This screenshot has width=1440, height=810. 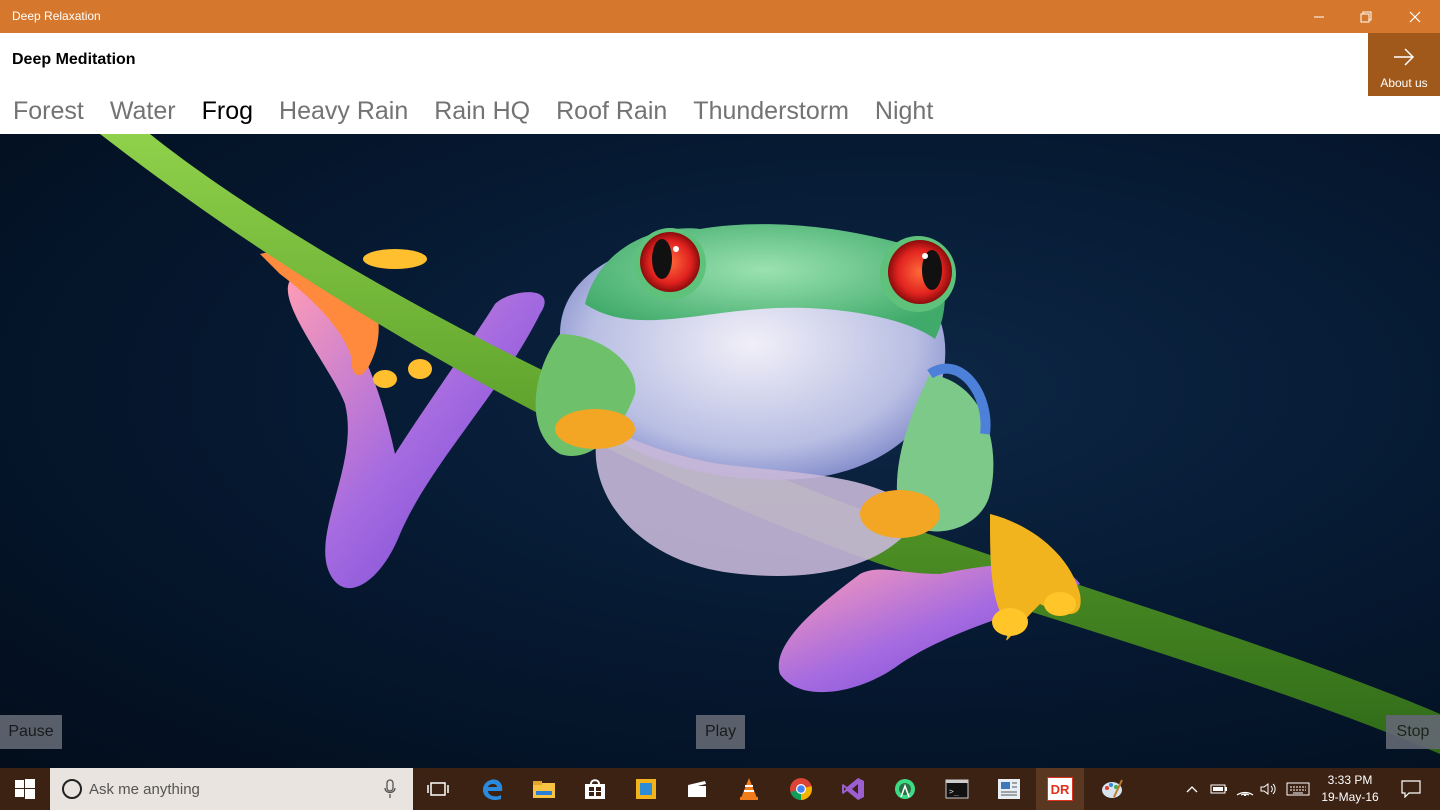 I want to click on start-button, so click(x=25, y=789).